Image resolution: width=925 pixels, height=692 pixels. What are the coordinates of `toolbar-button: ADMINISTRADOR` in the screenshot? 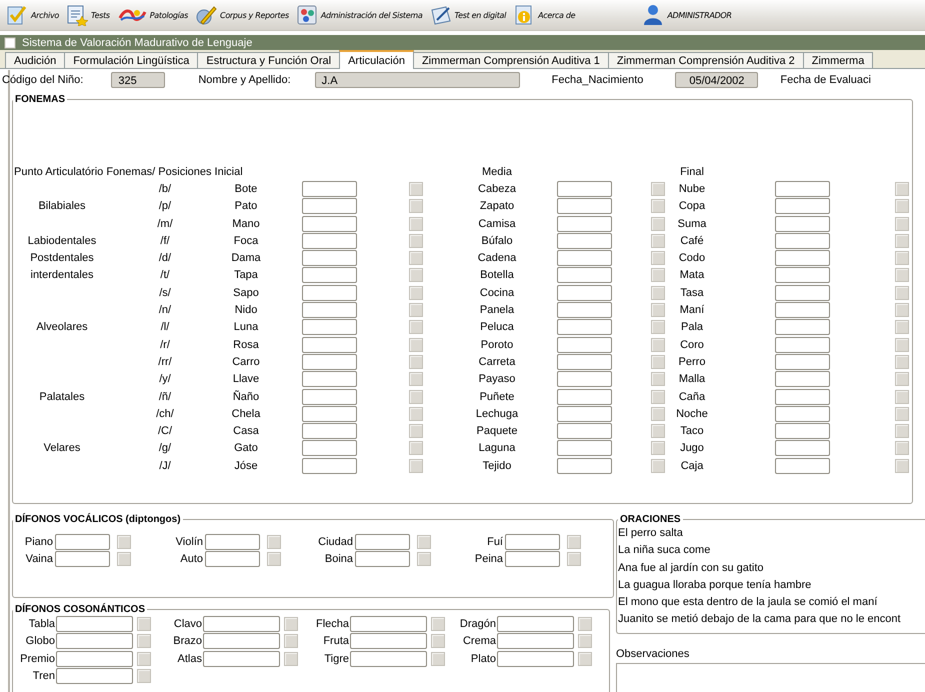 It's located at (687, 15).